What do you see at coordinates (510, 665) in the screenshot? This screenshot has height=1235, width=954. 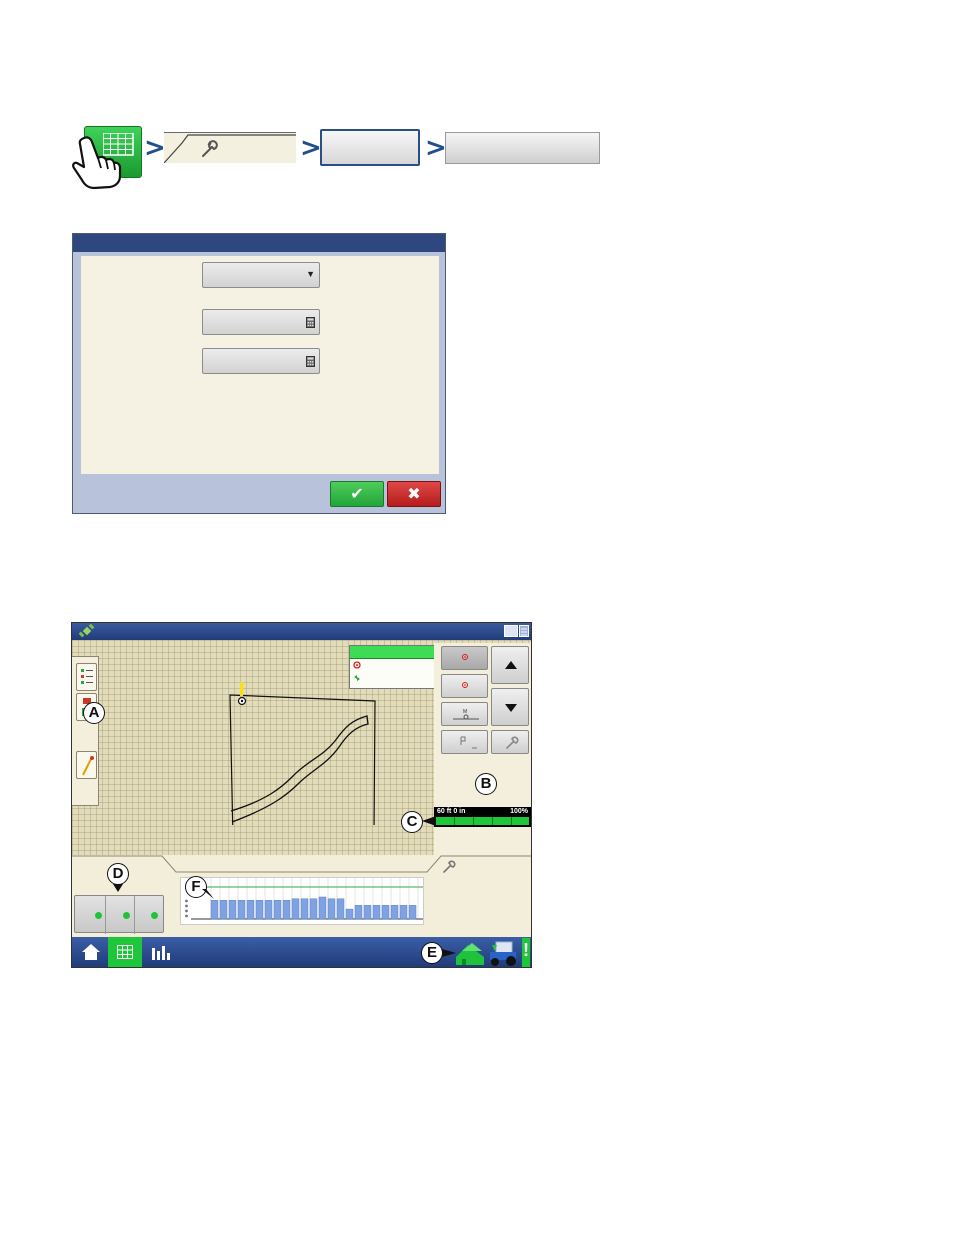 I see `increase-rate-button` at bounding box center [510, 665].